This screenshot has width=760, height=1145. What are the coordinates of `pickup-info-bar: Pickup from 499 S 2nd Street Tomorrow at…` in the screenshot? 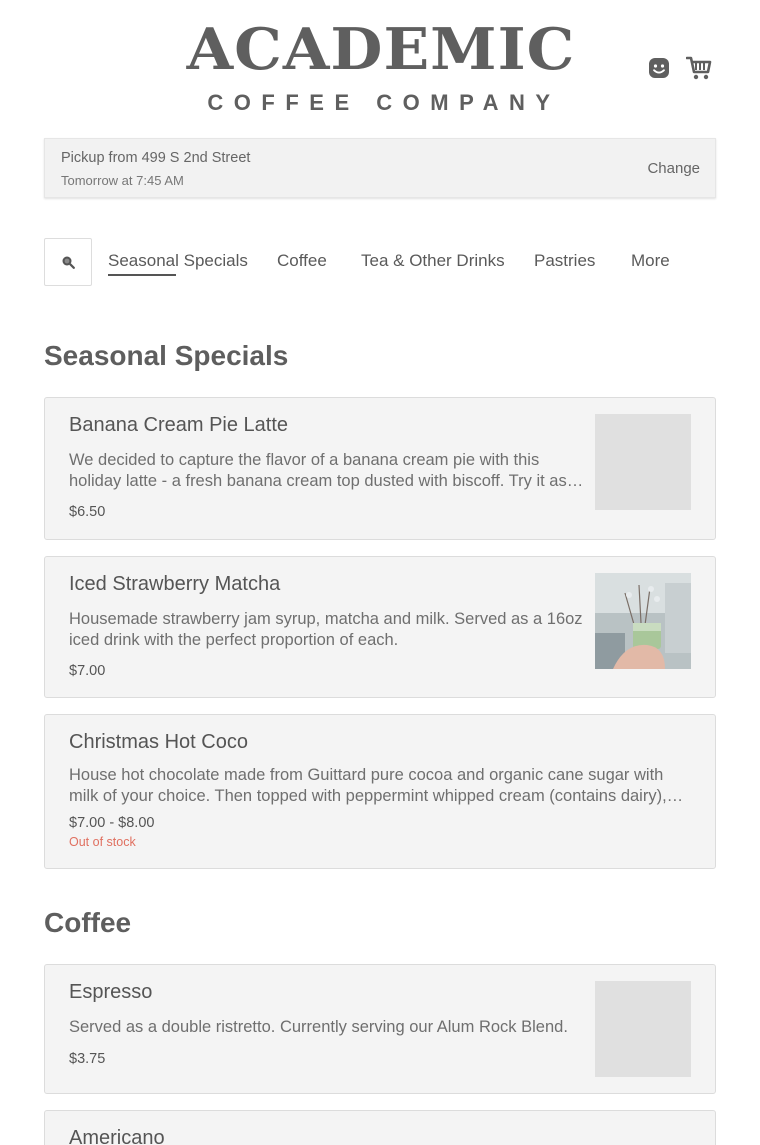 It's located at (380, 168).